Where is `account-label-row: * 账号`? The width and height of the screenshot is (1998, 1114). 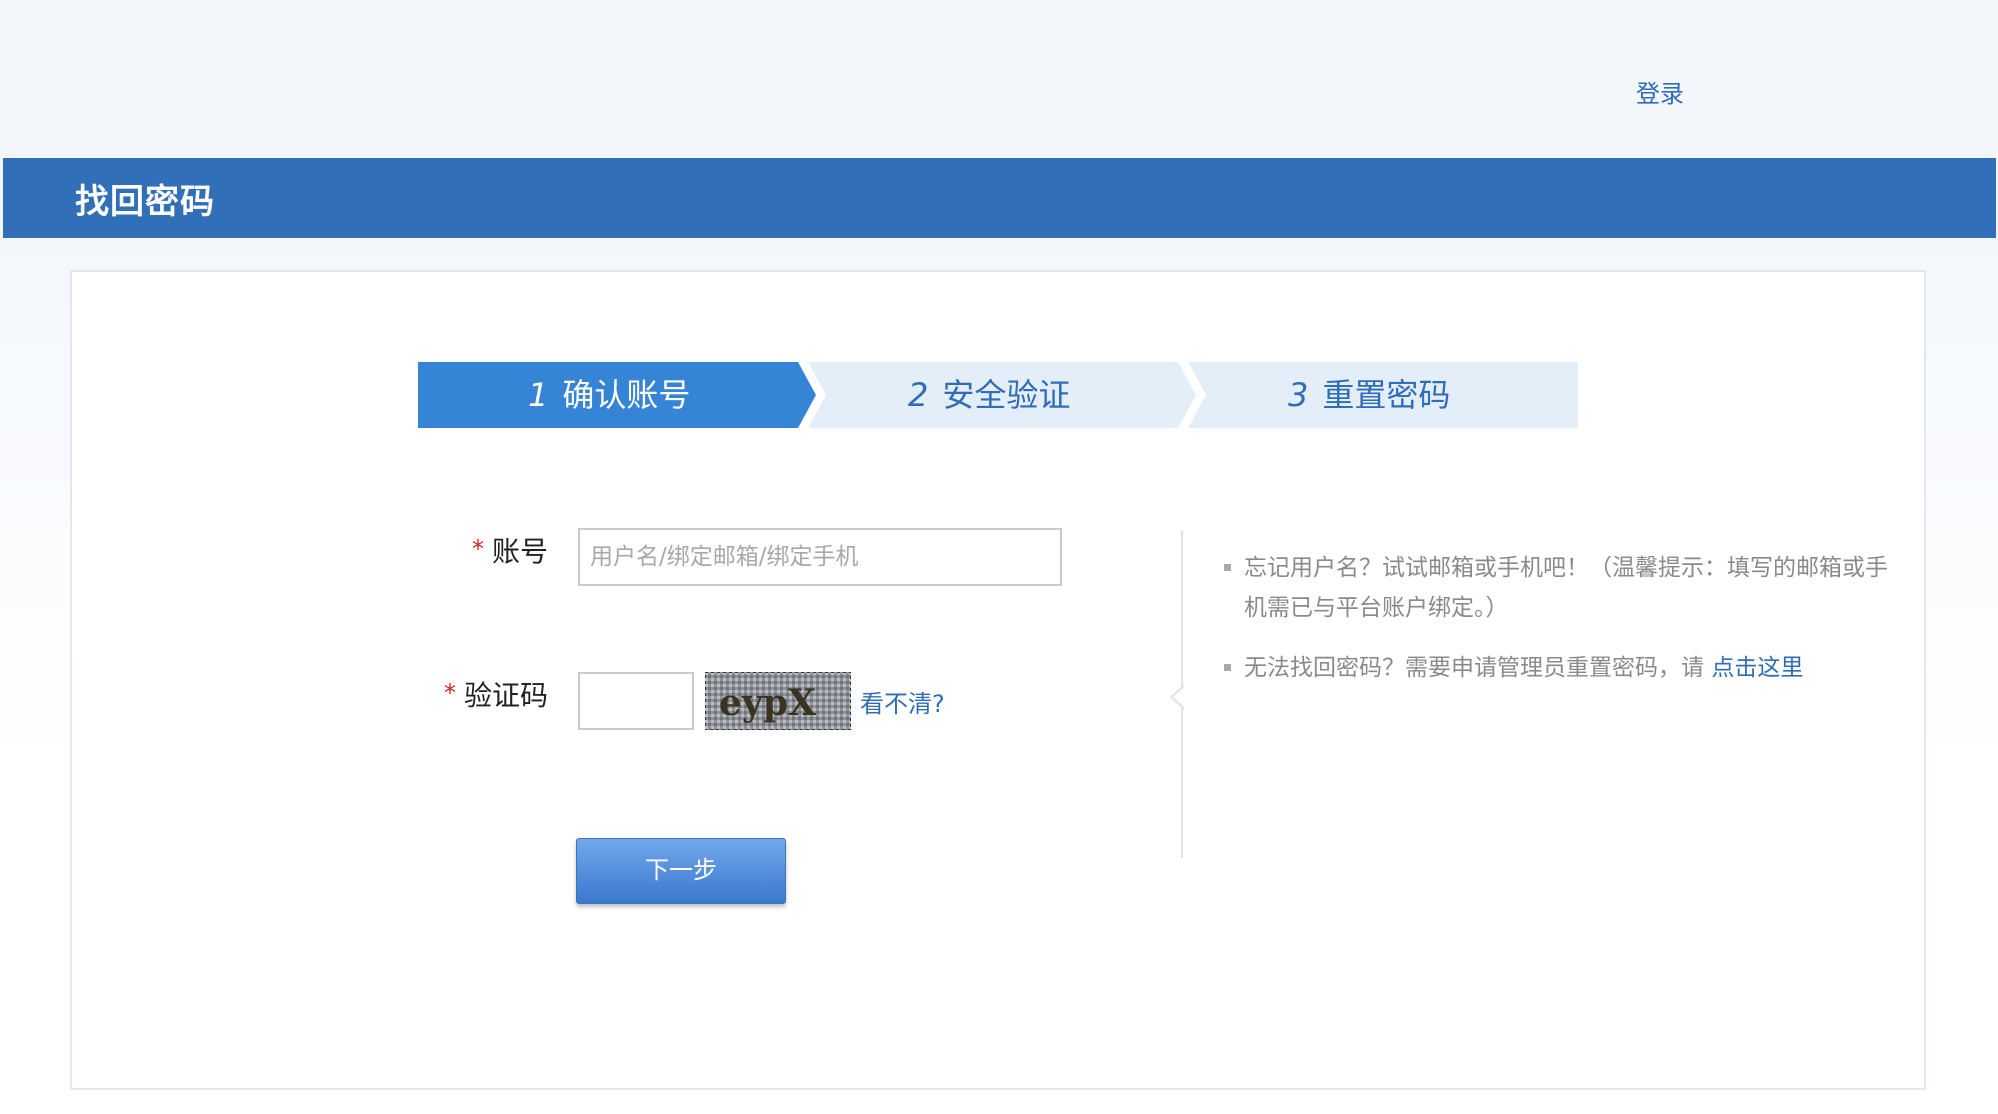
account-label-row: * 账号 is located at coordinates (510, 550).